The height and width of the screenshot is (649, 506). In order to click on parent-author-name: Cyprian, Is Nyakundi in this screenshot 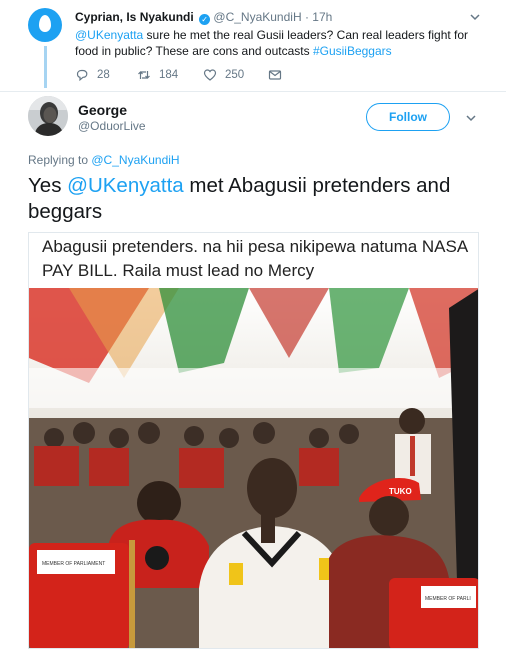, I will do `click(134, 17)`.